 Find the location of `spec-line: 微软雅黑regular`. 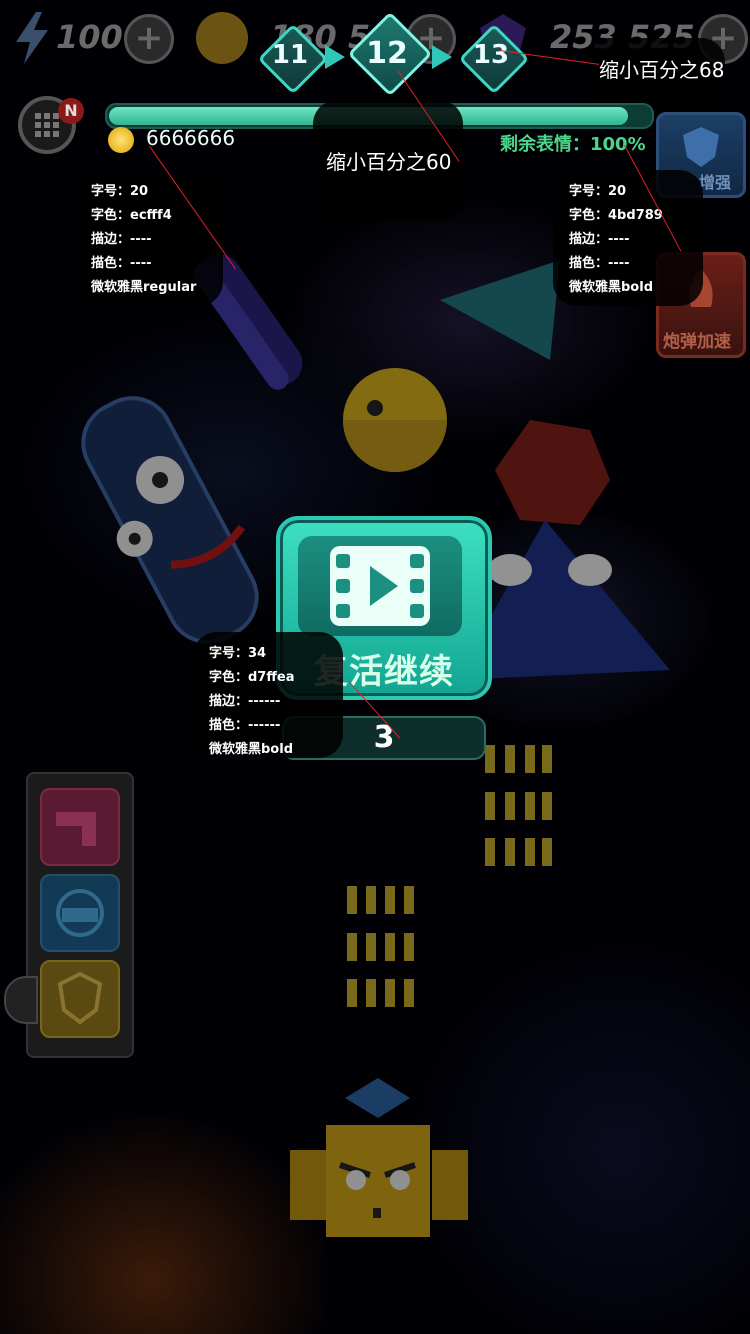

spec-line: 微软雅黑regular is located at coordinates (144, 287).